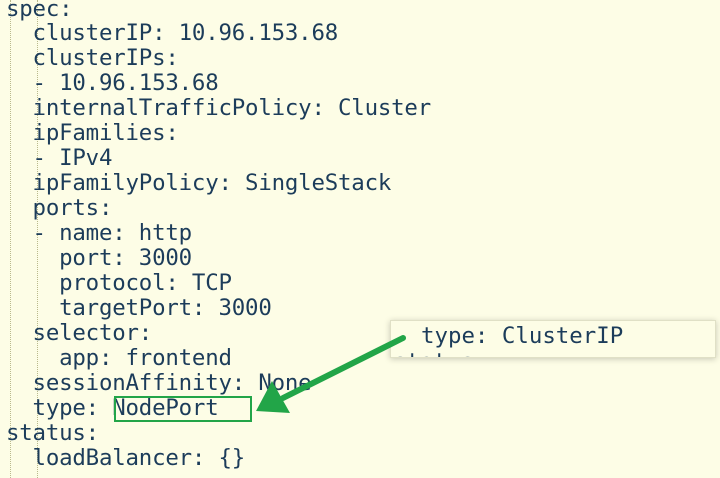 Image resolution: width=720 pixels, height=478 pixels. What do you see at coordinates (92, 133) in the screenshot?
I see `yaml-line-ipfamilies: ipFamilies:` at bounding box center [92, 133].